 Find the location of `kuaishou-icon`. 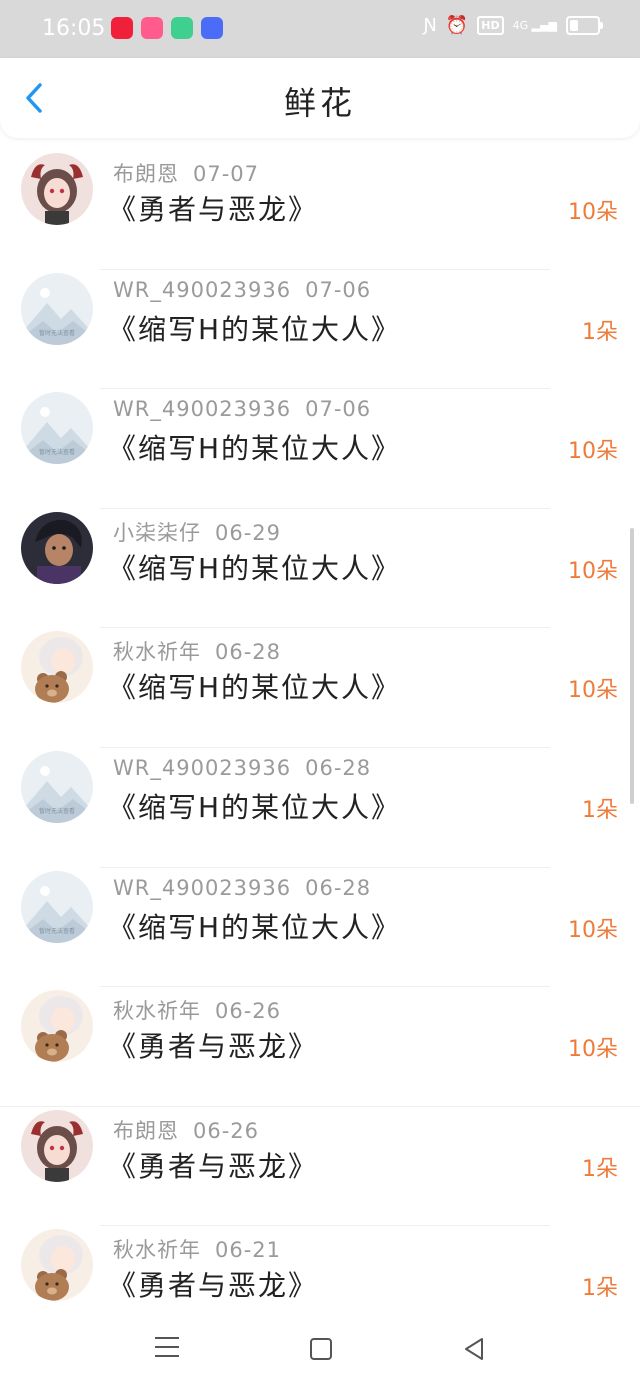

kuaishou-icon is located at coordinates (152, 28).